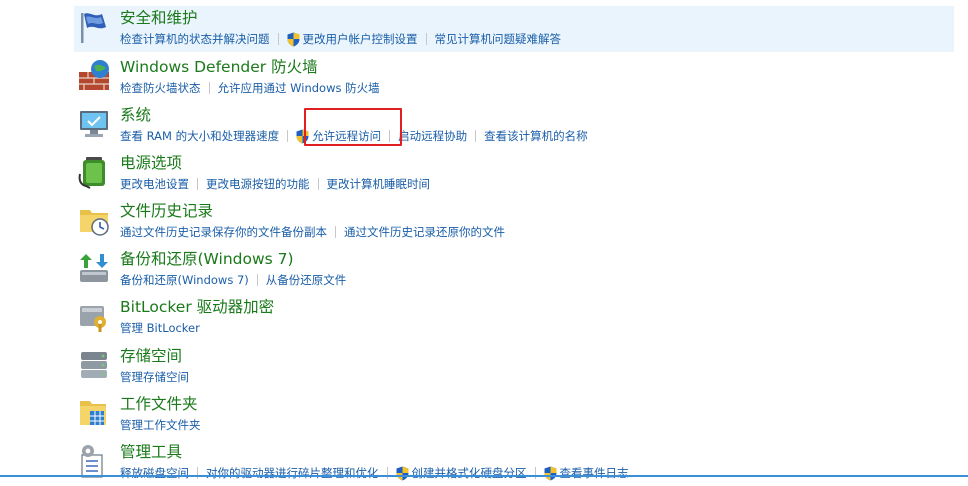 The image size is (968, 486). I want to click on task-link: 管理工作文件夹, so click(160, 425).